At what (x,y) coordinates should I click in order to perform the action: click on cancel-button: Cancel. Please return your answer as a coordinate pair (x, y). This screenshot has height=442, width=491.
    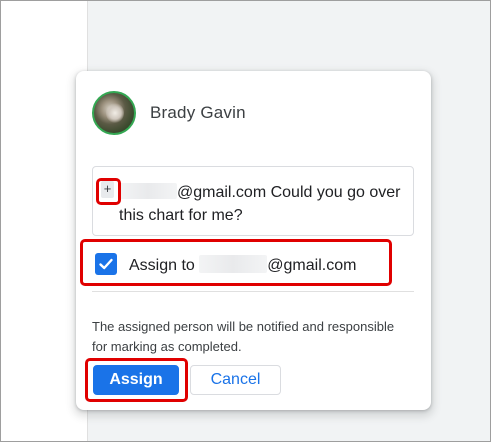
    Looking at the image, I should click on (235, 380).